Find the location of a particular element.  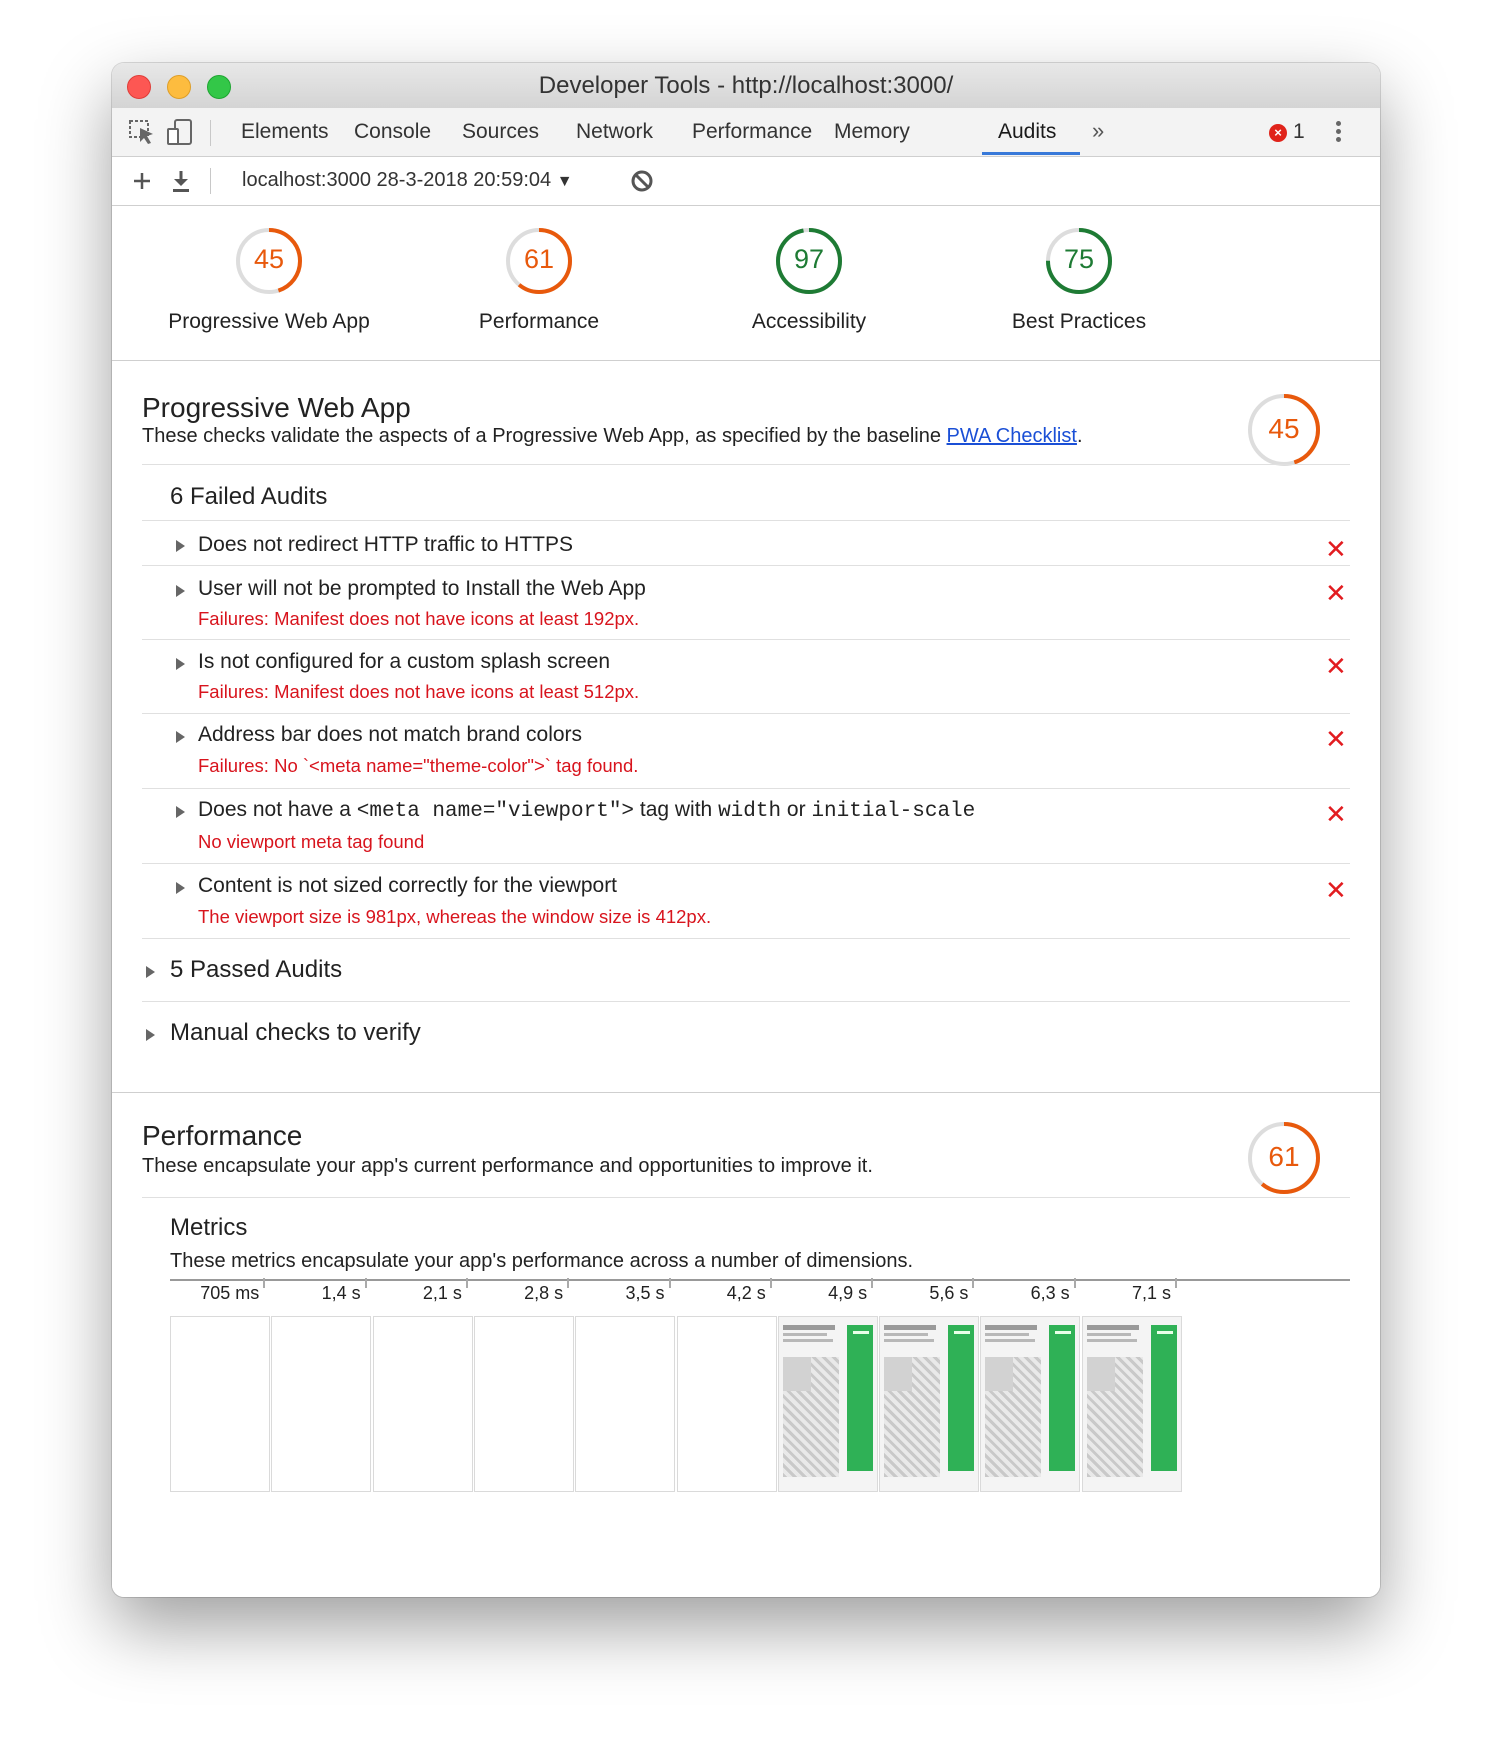

tab-network: Network is located at coordinates (614, 132).